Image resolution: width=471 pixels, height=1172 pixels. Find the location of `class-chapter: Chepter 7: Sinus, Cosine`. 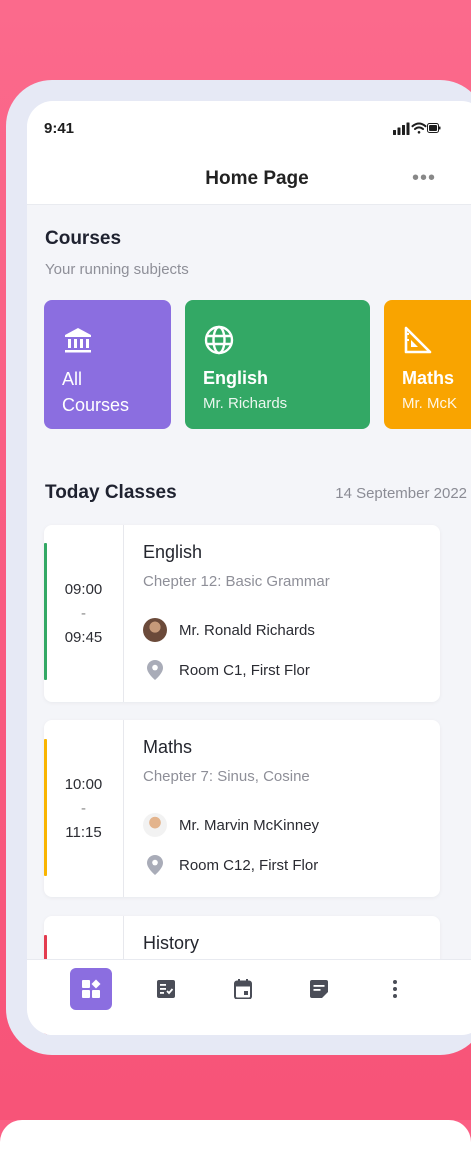

class-chapter: Chepter 7: Sinus, Cosine is located at coordinates (226, 776).